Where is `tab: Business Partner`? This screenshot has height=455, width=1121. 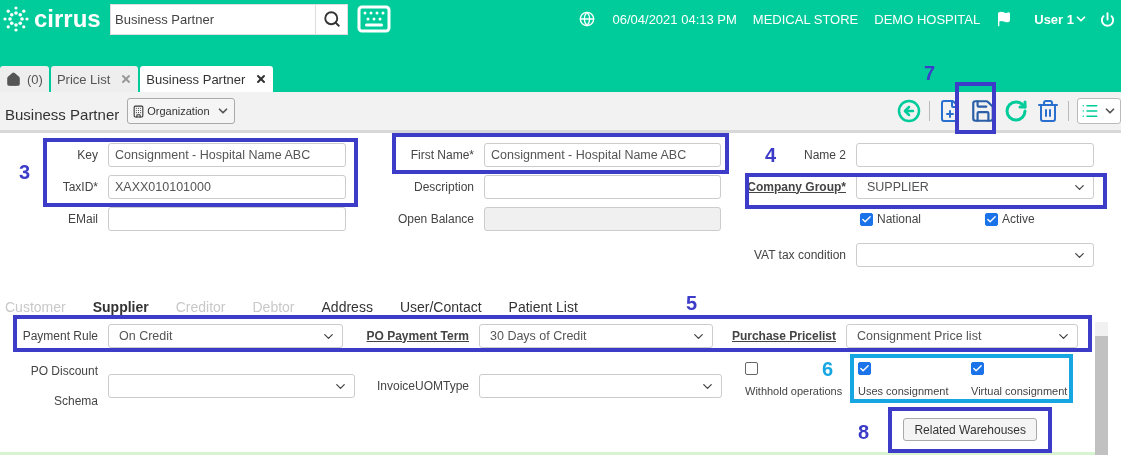
tab: Business Partner is located at coordinates (207, 79).